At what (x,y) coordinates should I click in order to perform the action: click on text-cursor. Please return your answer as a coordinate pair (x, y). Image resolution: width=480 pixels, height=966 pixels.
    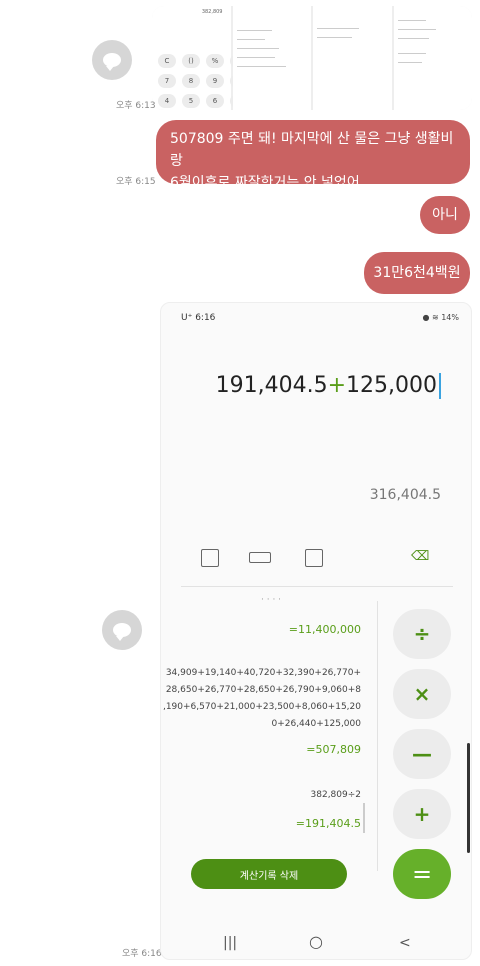
    Looking at the image, I should click on (440, 386).